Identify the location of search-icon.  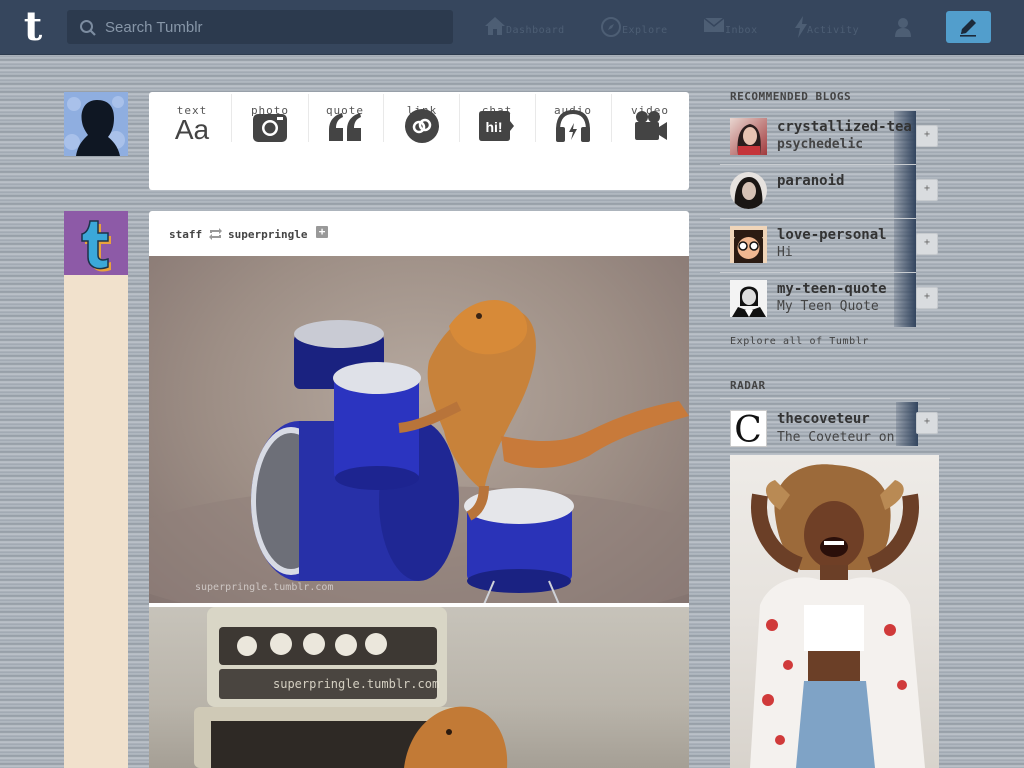
(88, 28).